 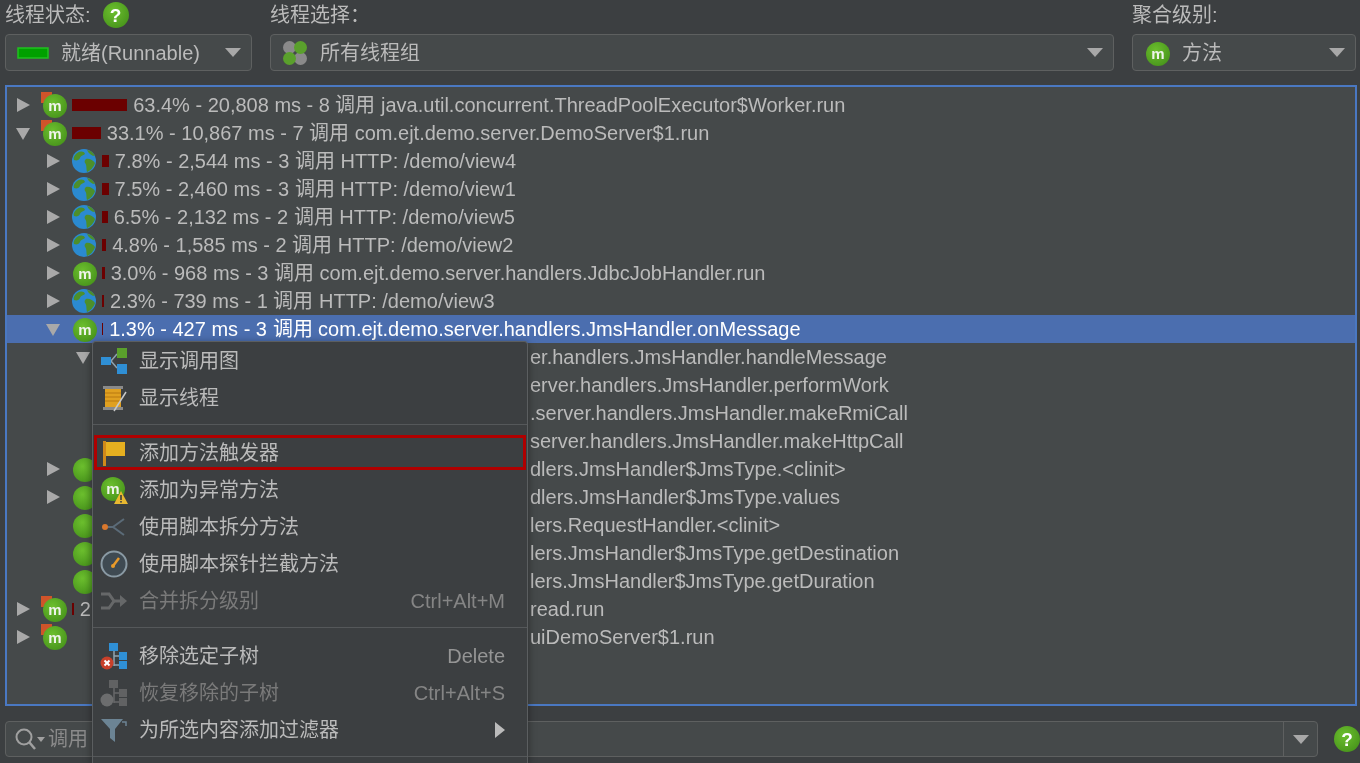 I want to click on menu-item: 使用脚本探针拦截方法, so click(x=310, y=563).